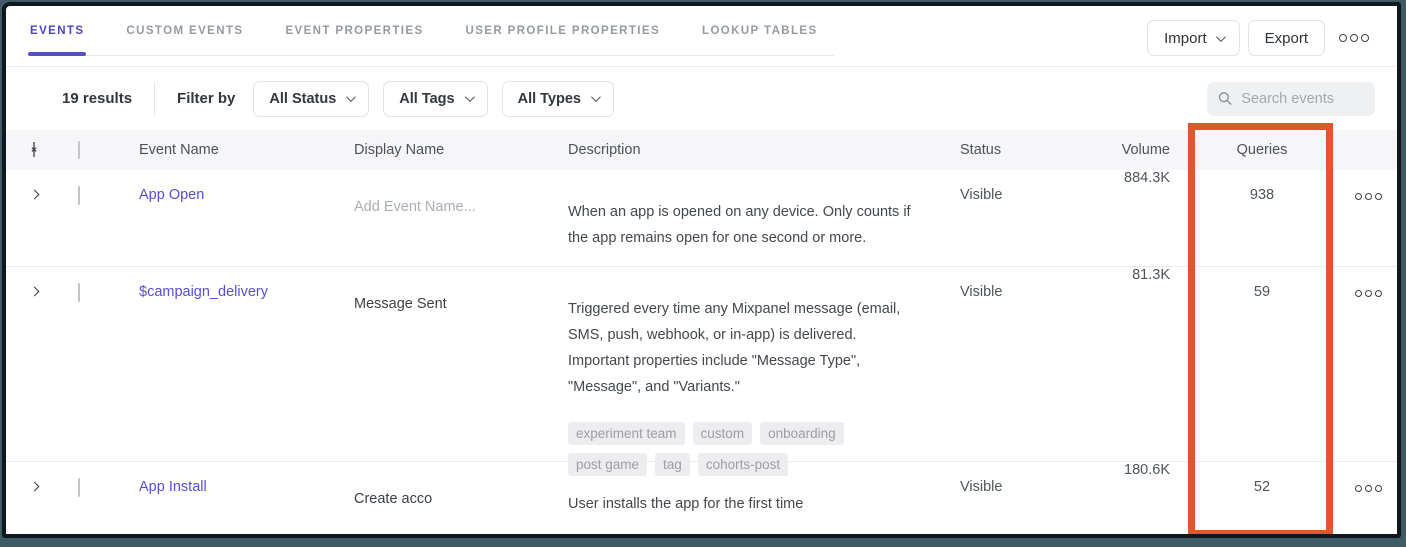 The height and width of the screenshot is (547, 1406). I want to click on tags-filter-dropdown: All Tags, so click(435, 98).